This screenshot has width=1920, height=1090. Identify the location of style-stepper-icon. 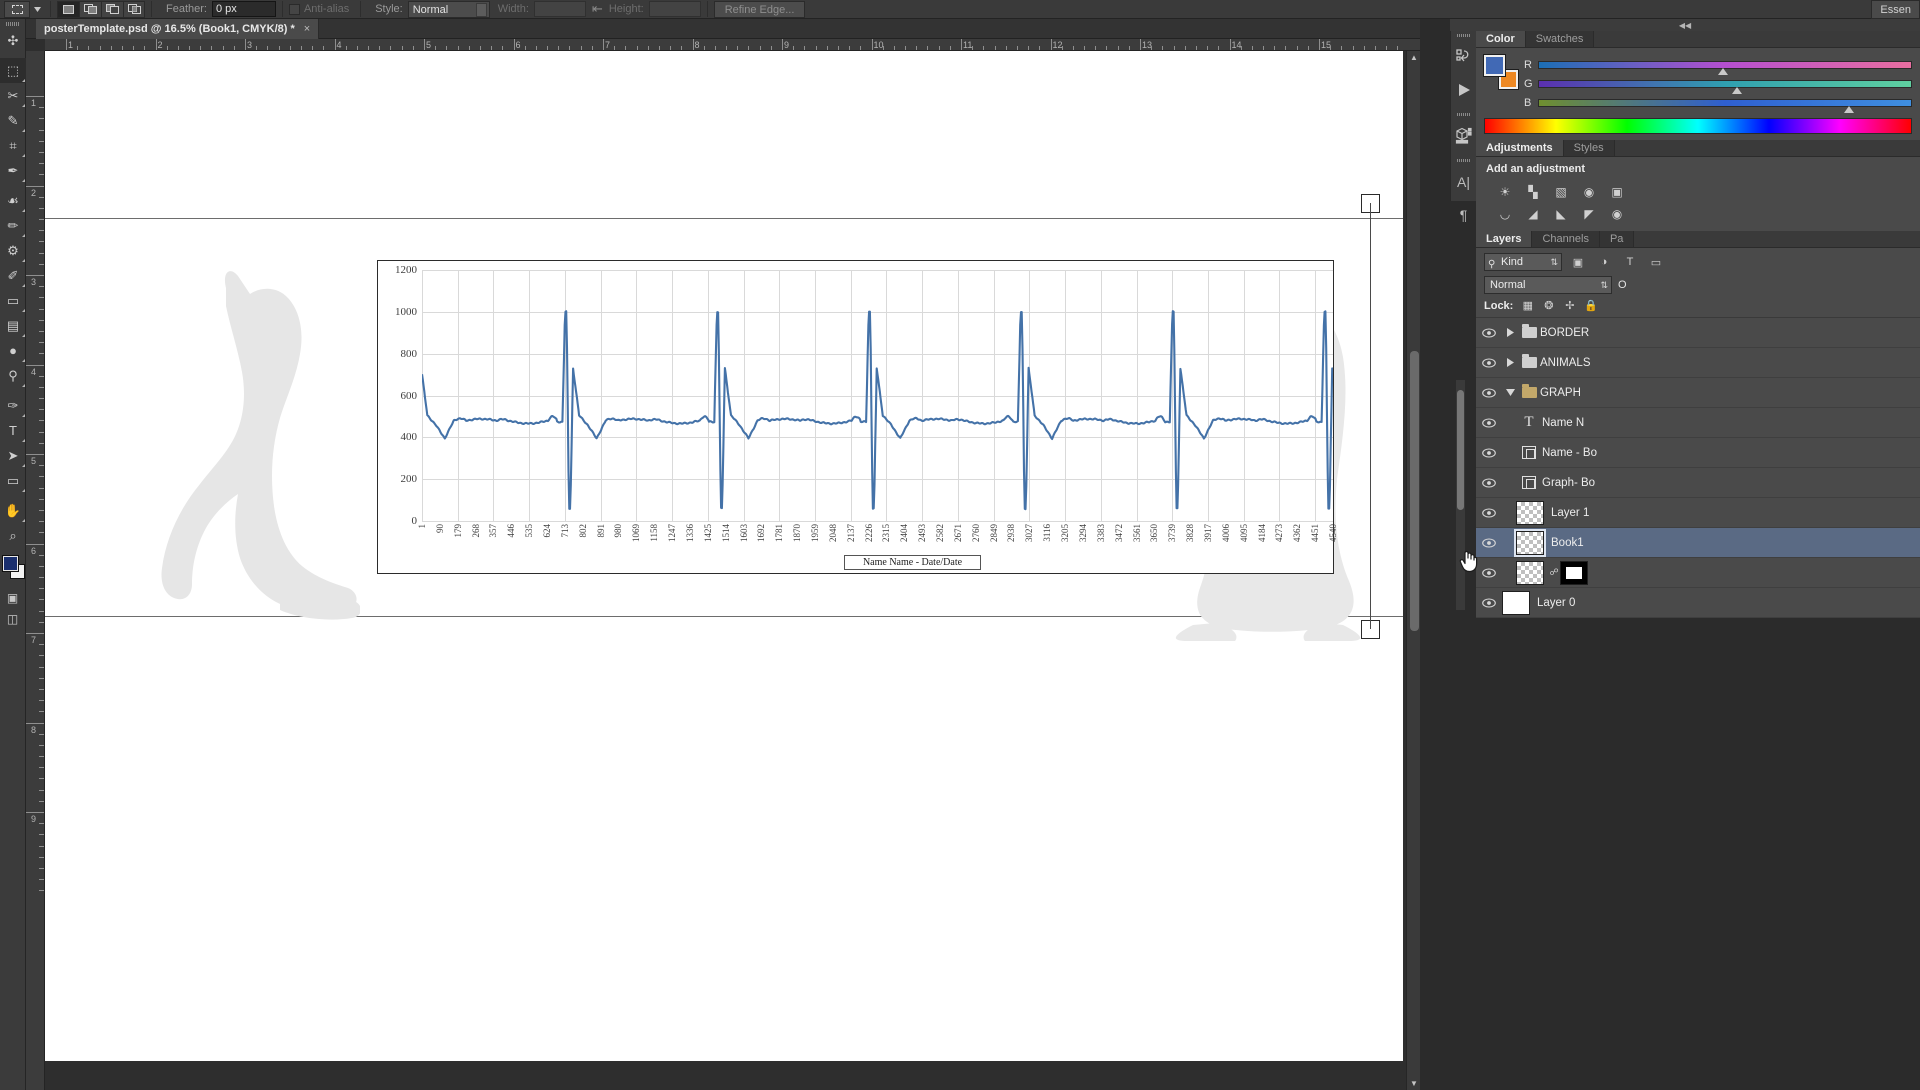
(481, 9).